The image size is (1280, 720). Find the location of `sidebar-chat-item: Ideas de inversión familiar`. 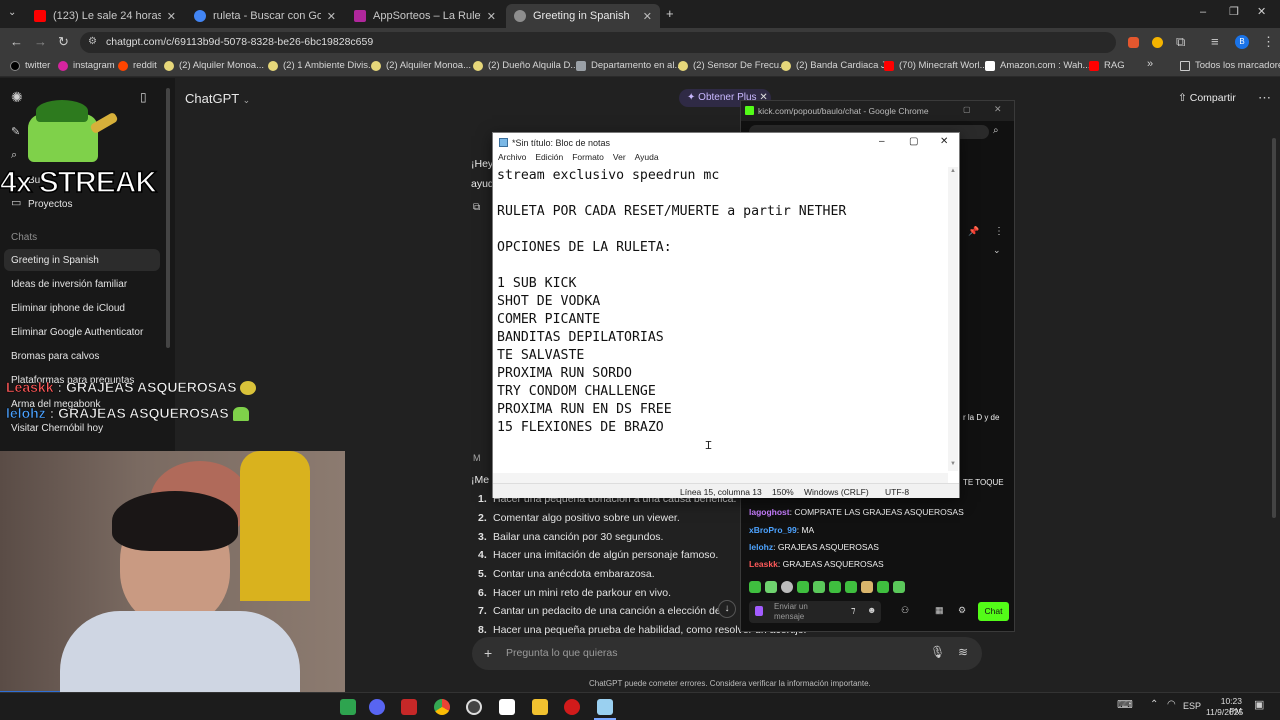

sidebar-chat-item: Ideas de inversión familiar is located at coordinates (69, 284).